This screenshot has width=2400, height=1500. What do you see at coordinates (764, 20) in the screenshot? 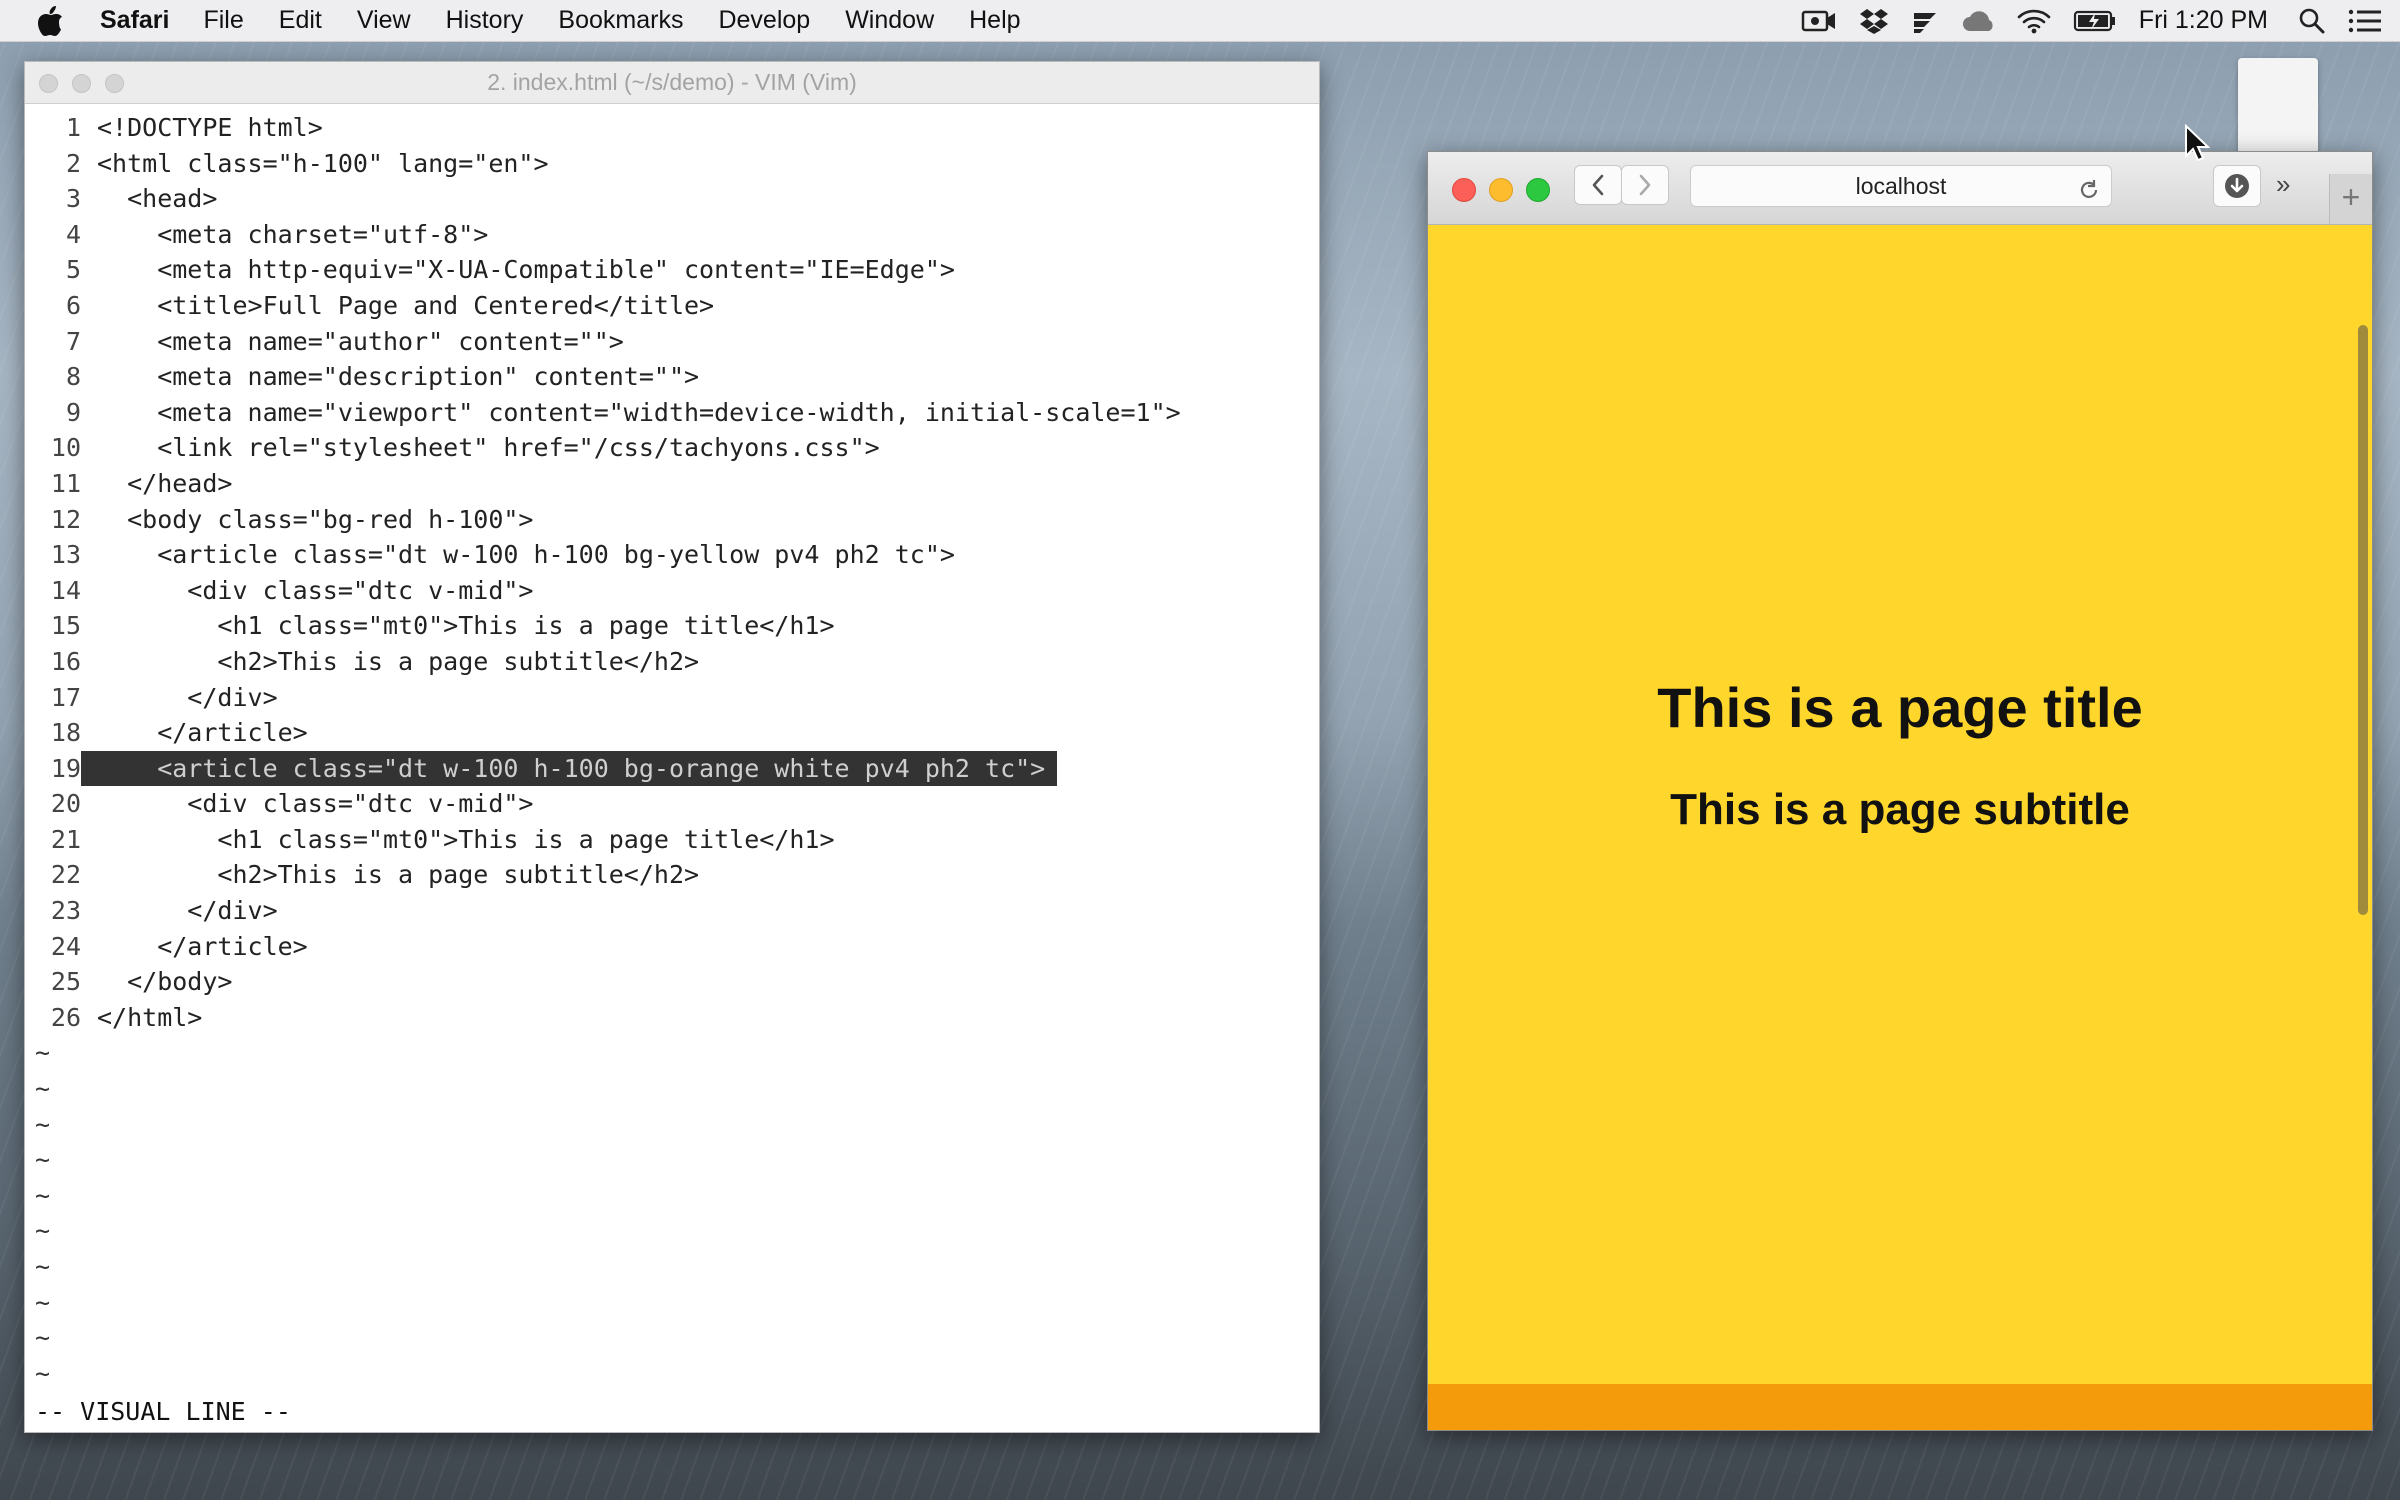
I see `menu-develop: Develop` at bounding box center [764, 20].